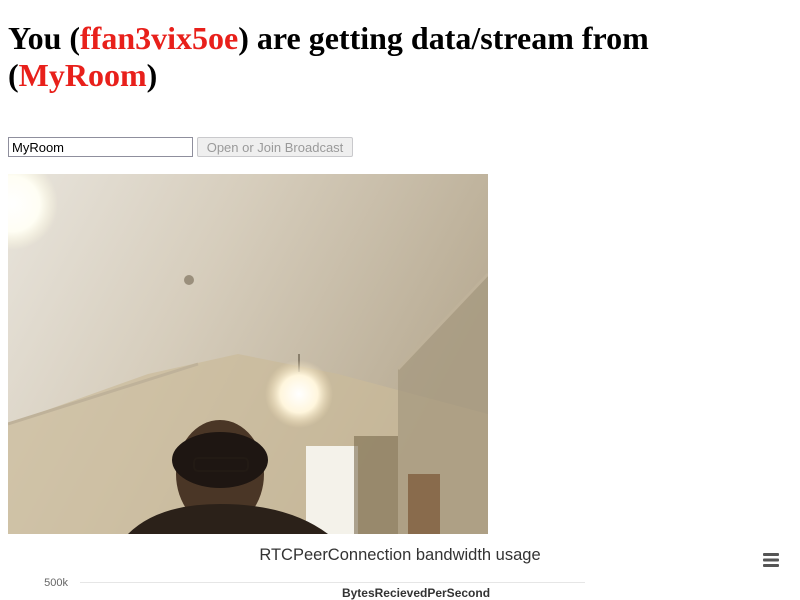  Describe the element at coordinates (82, 75) in the screenshot. I see `room-name: MyRoom` at that location.